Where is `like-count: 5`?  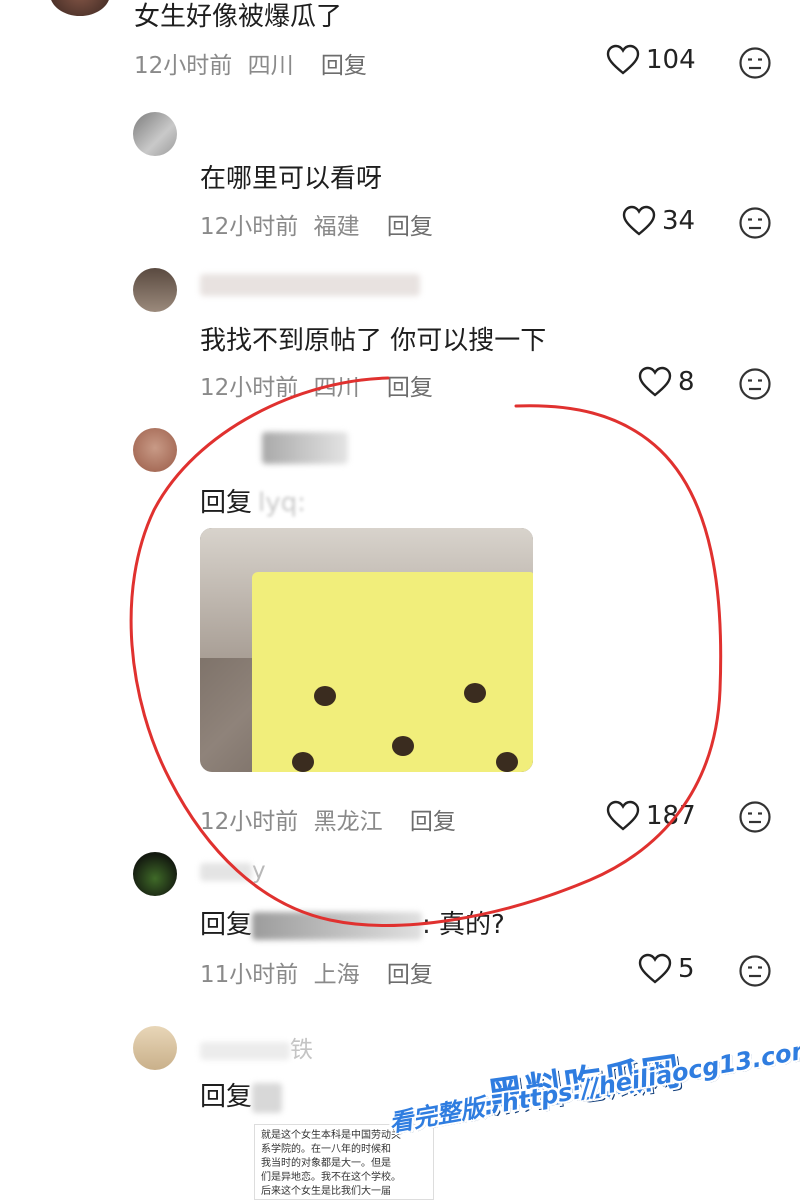 like-count: 5 is located at coordinates (686, 969).